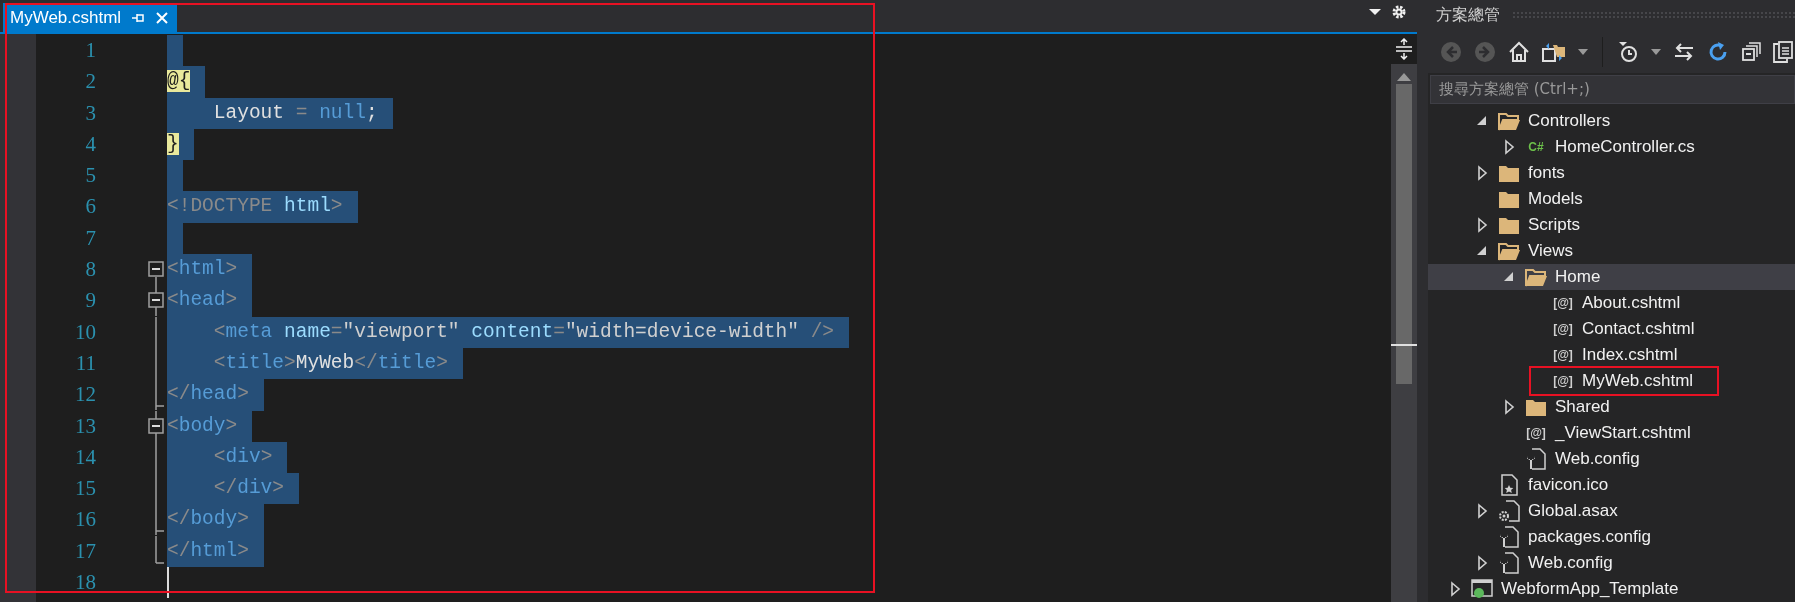  What do you see at coordinates (1611, 173) in the screenshot?
I see `tree-row: fonts` at bounding box center [1611, 173].